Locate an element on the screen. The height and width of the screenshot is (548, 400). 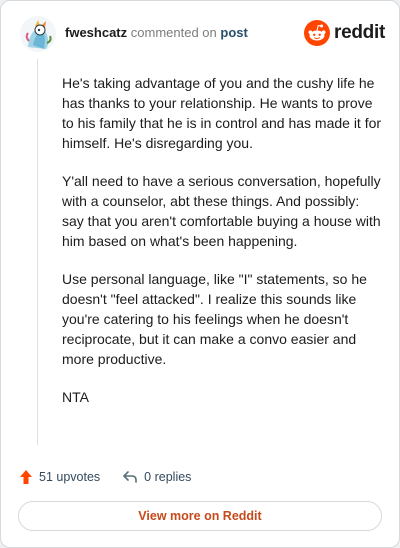
comment-meta: fweshcatz commented on post is located at coordinates (156, 33).